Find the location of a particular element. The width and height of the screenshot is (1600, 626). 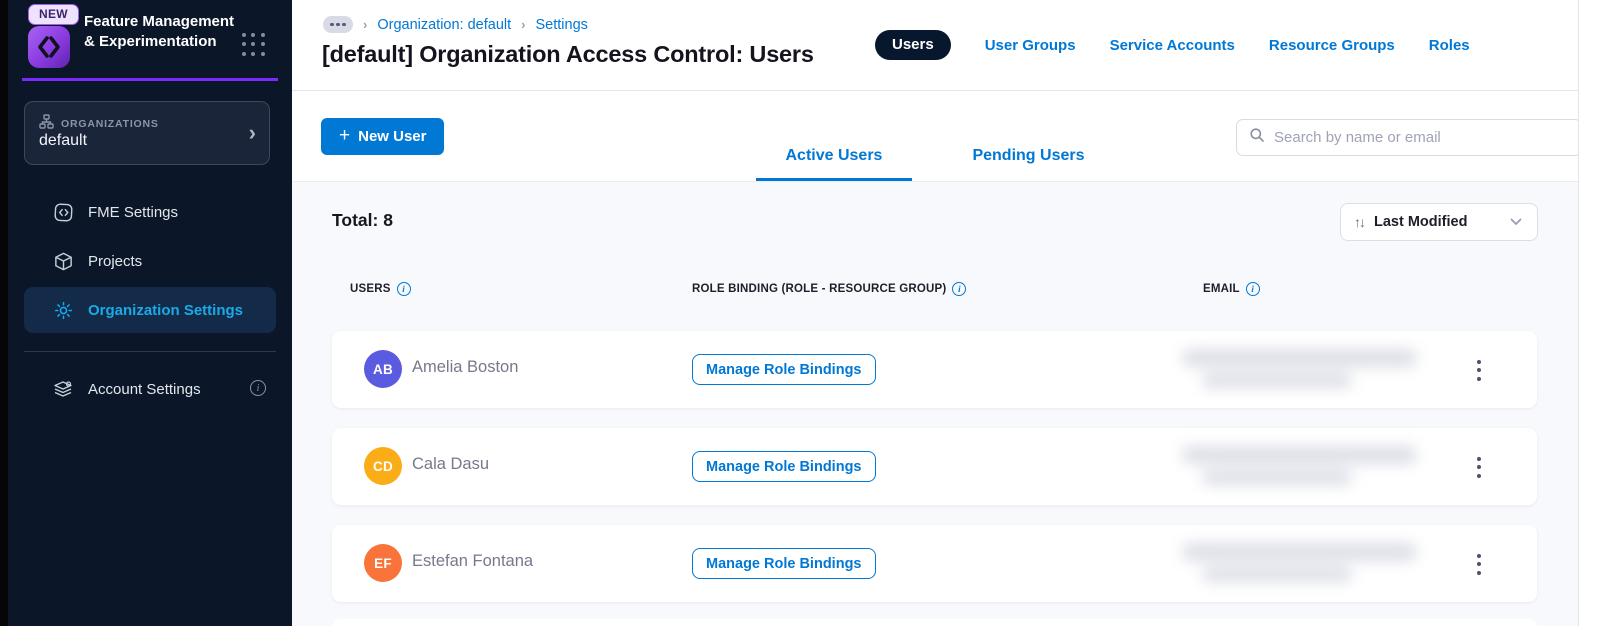

table-row: EF Estefan Fontana Manage Role Bindings is located at coordinates (934, 563).